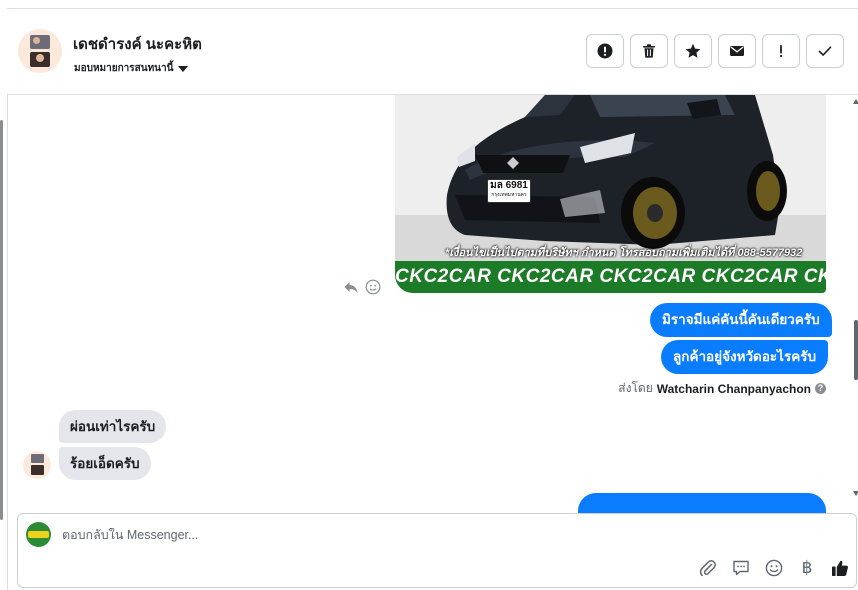  What do you see at coordinates (856, 350) in the screenshot?
I see `scroll-thumb` at bounding box center [856, 350].